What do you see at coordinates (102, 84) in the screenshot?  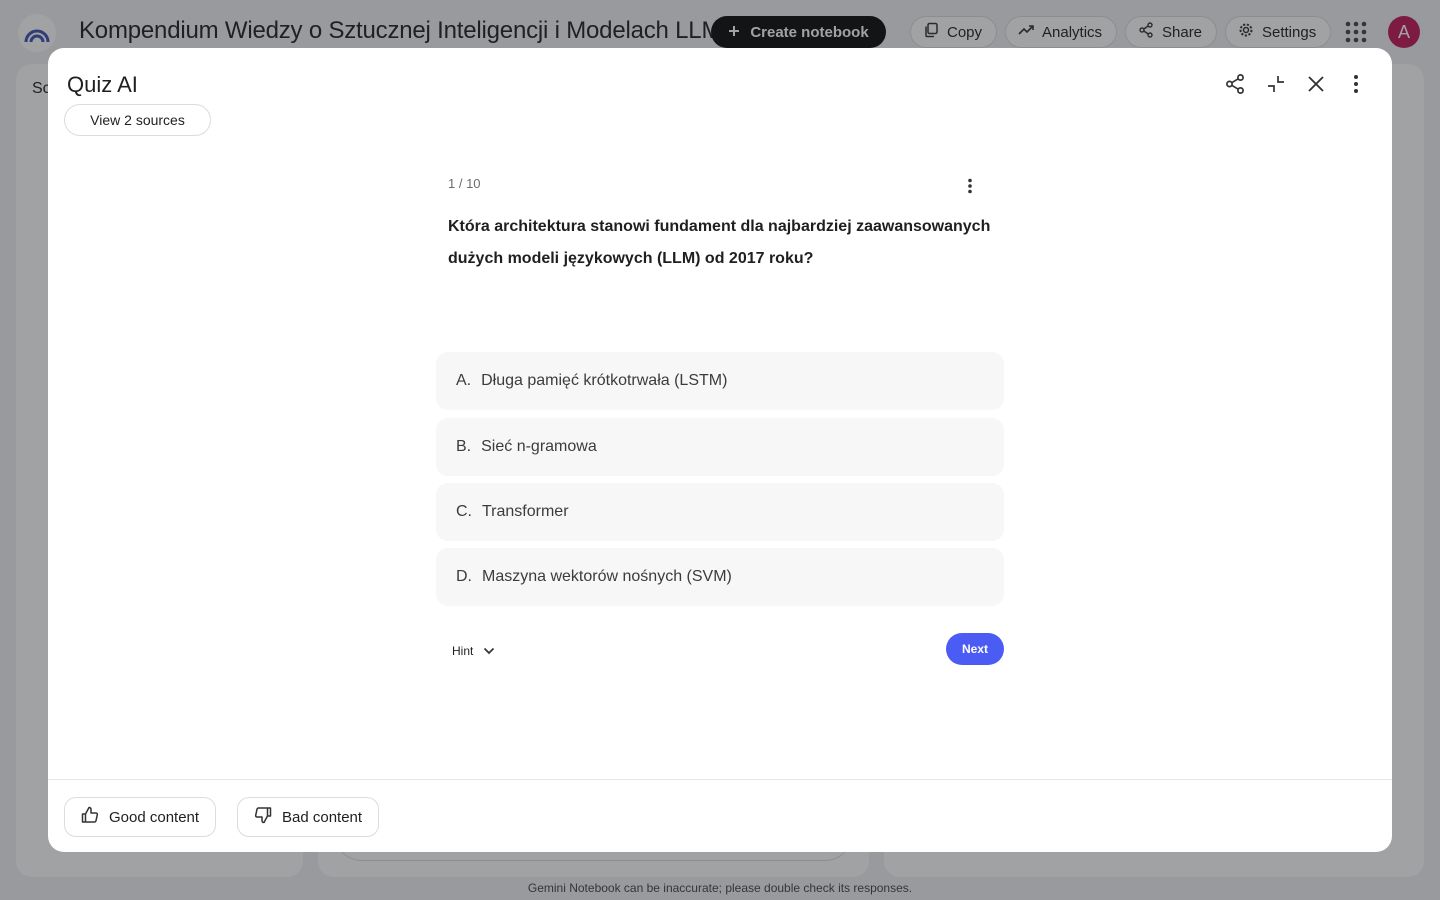 I see `modal-title: Quiz AI` at bounding box center [102, 84].